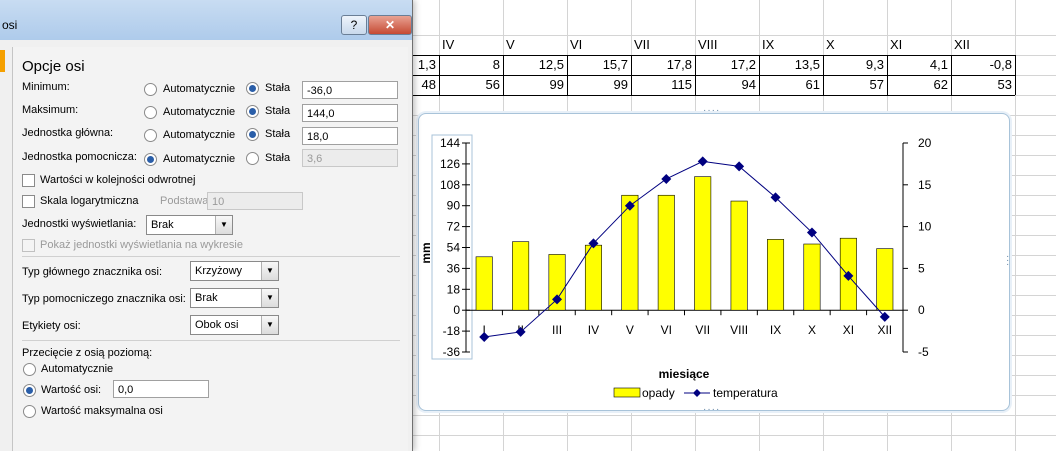 Image resolution: width=1056 pixels, height=451 pixels. What do you see at coordinates (983, 45) in the screenshot?
I see `table-header-cell: XII` at bounding box center [983, 45].